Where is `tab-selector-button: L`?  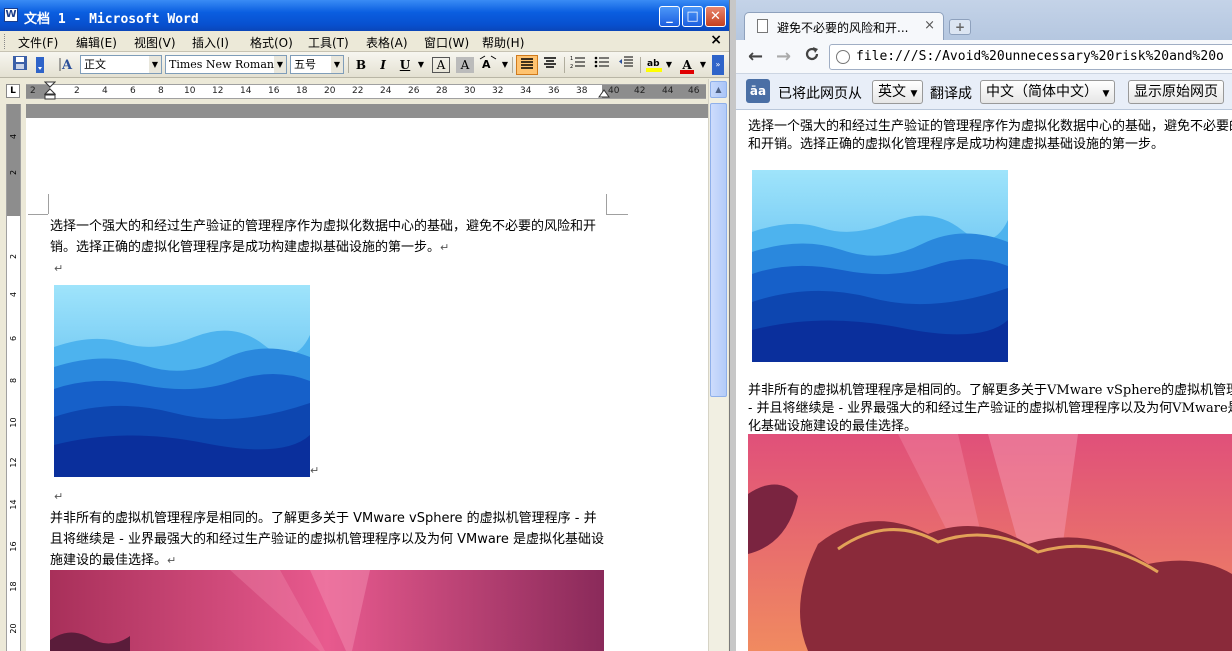
tab-selector-button: L is located at coordinates (13, 91).